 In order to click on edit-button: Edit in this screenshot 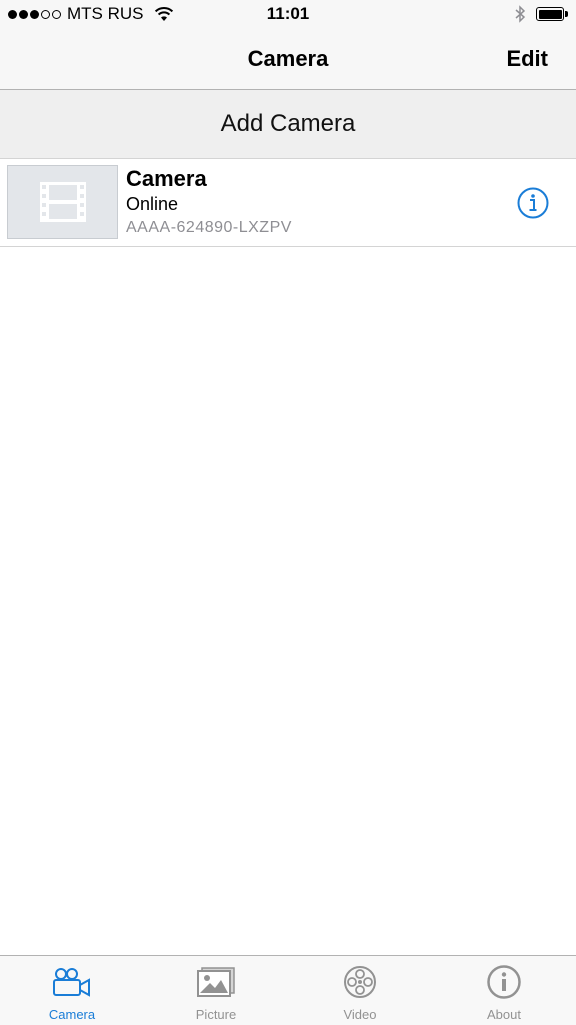, I will do `click(527, 59)`.